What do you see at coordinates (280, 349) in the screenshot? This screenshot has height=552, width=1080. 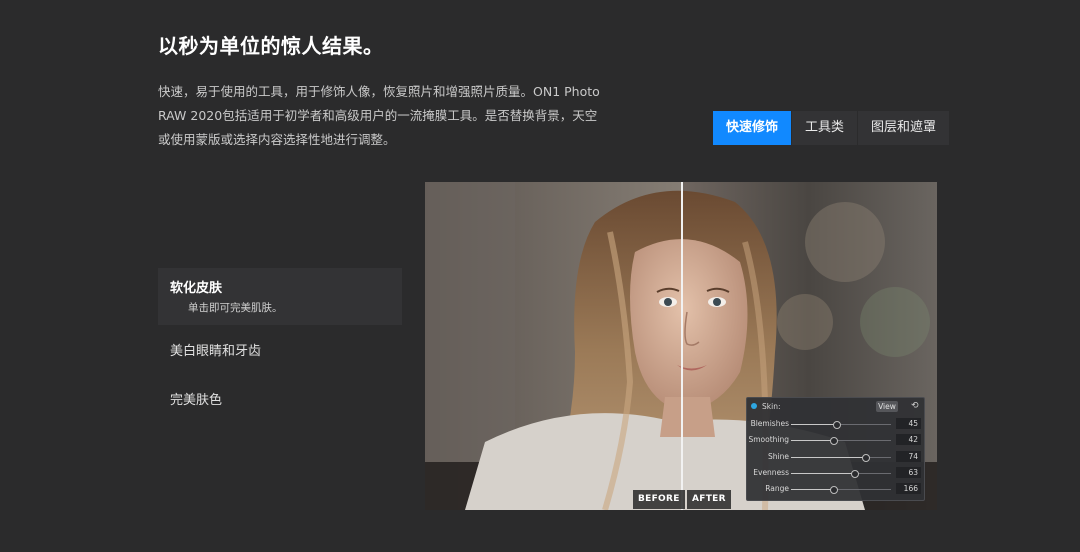 I see `feature-item-whiten-eyes-teeth: 美白眼睛和牙齿` at bounding box center [280, 349].